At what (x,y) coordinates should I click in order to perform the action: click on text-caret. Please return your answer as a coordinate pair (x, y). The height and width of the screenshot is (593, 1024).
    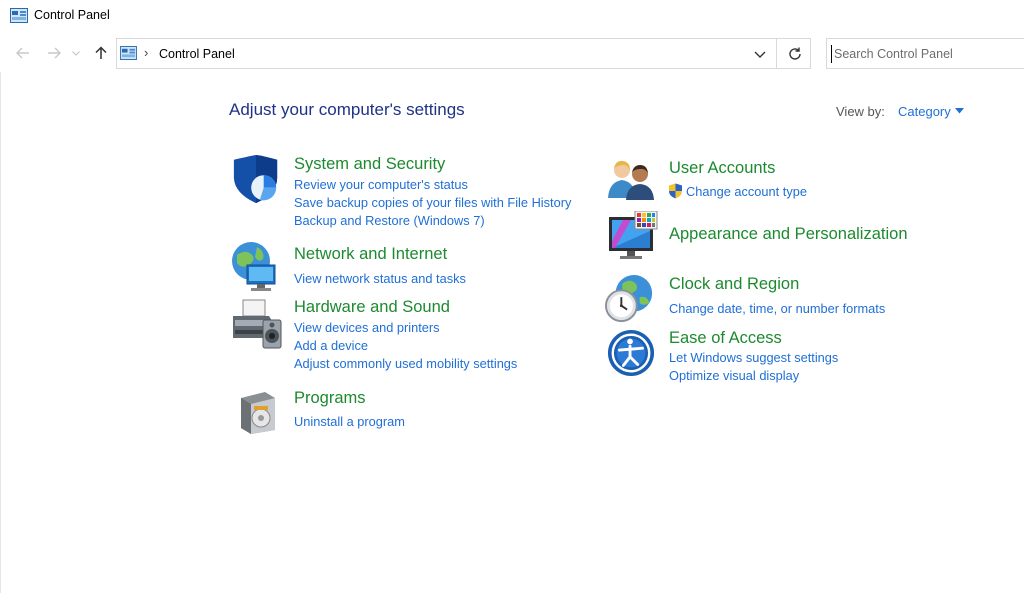
    Looking at the image, I should click on (831, 54).